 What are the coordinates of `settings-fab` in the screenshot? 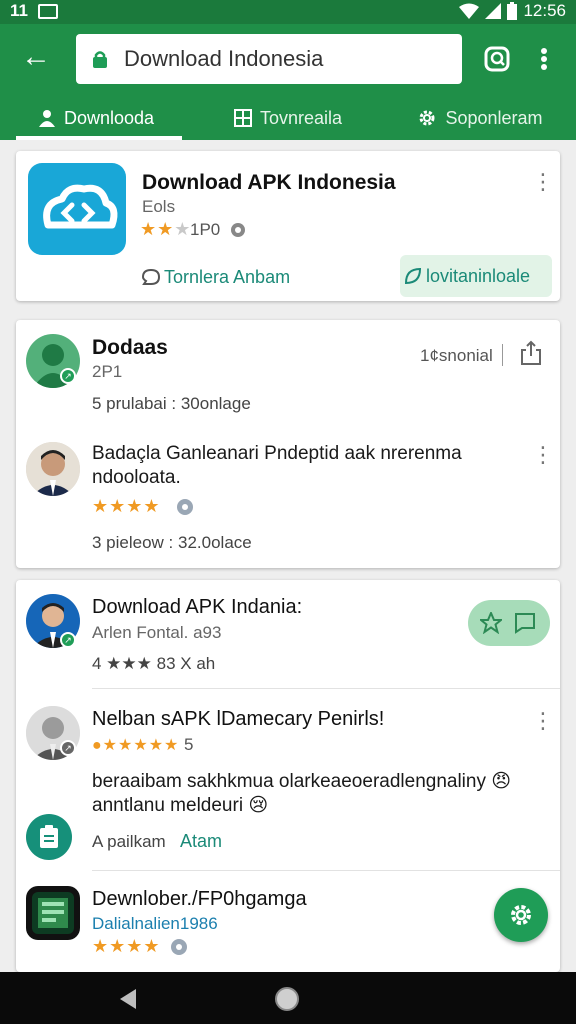 It's located at (521, 915).